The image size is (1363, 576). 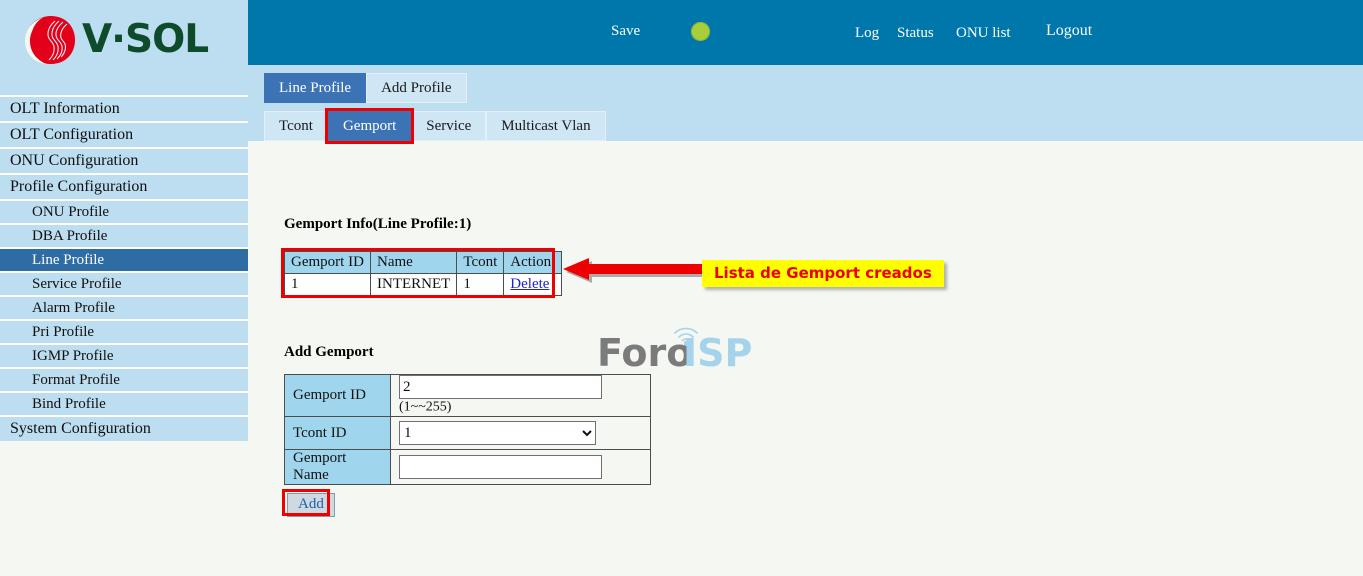 What do you see at coordinates (80, 428) in the screenshot?
I see `sidebar-item-label: System Configuration` at bounding box center [80, 428].